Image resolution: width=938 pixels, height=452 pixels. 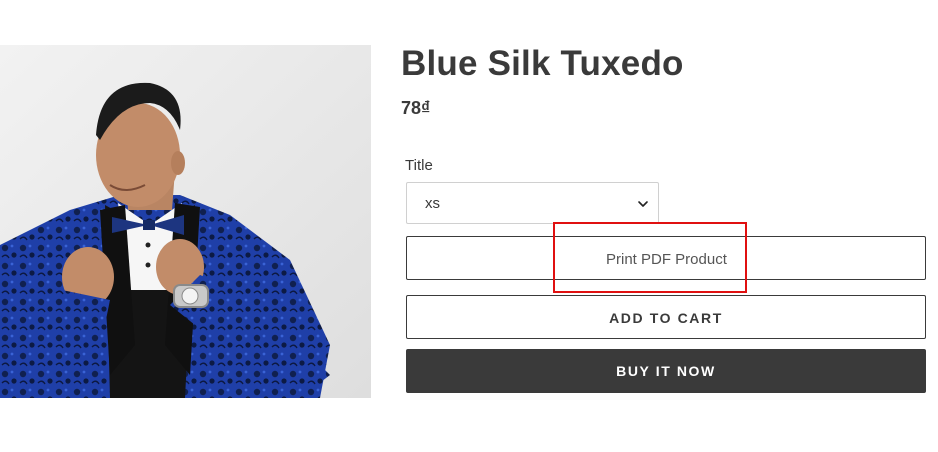 I want to click on print-pdf-label: Print PDF Product, so click(x=666, y=259).